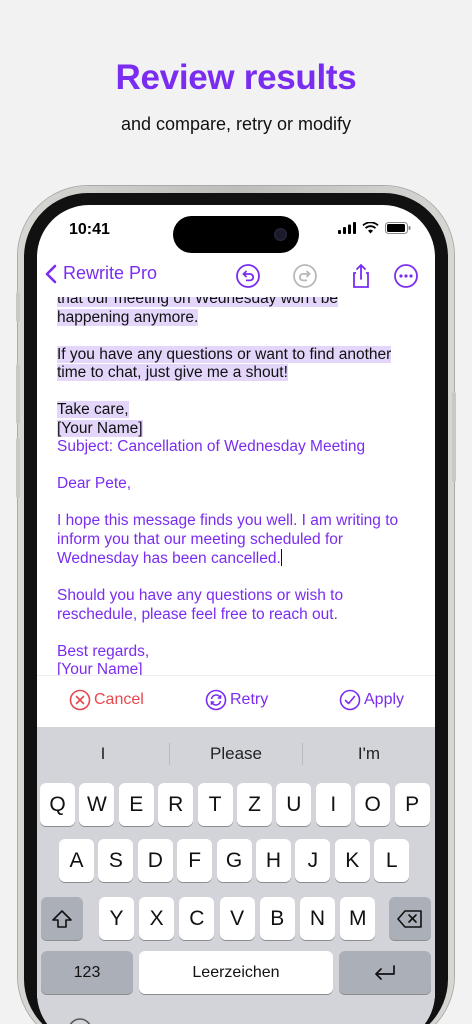  Describe the element at coordinates (406, 276) in the screenshot. I see `more-icon` at that location.